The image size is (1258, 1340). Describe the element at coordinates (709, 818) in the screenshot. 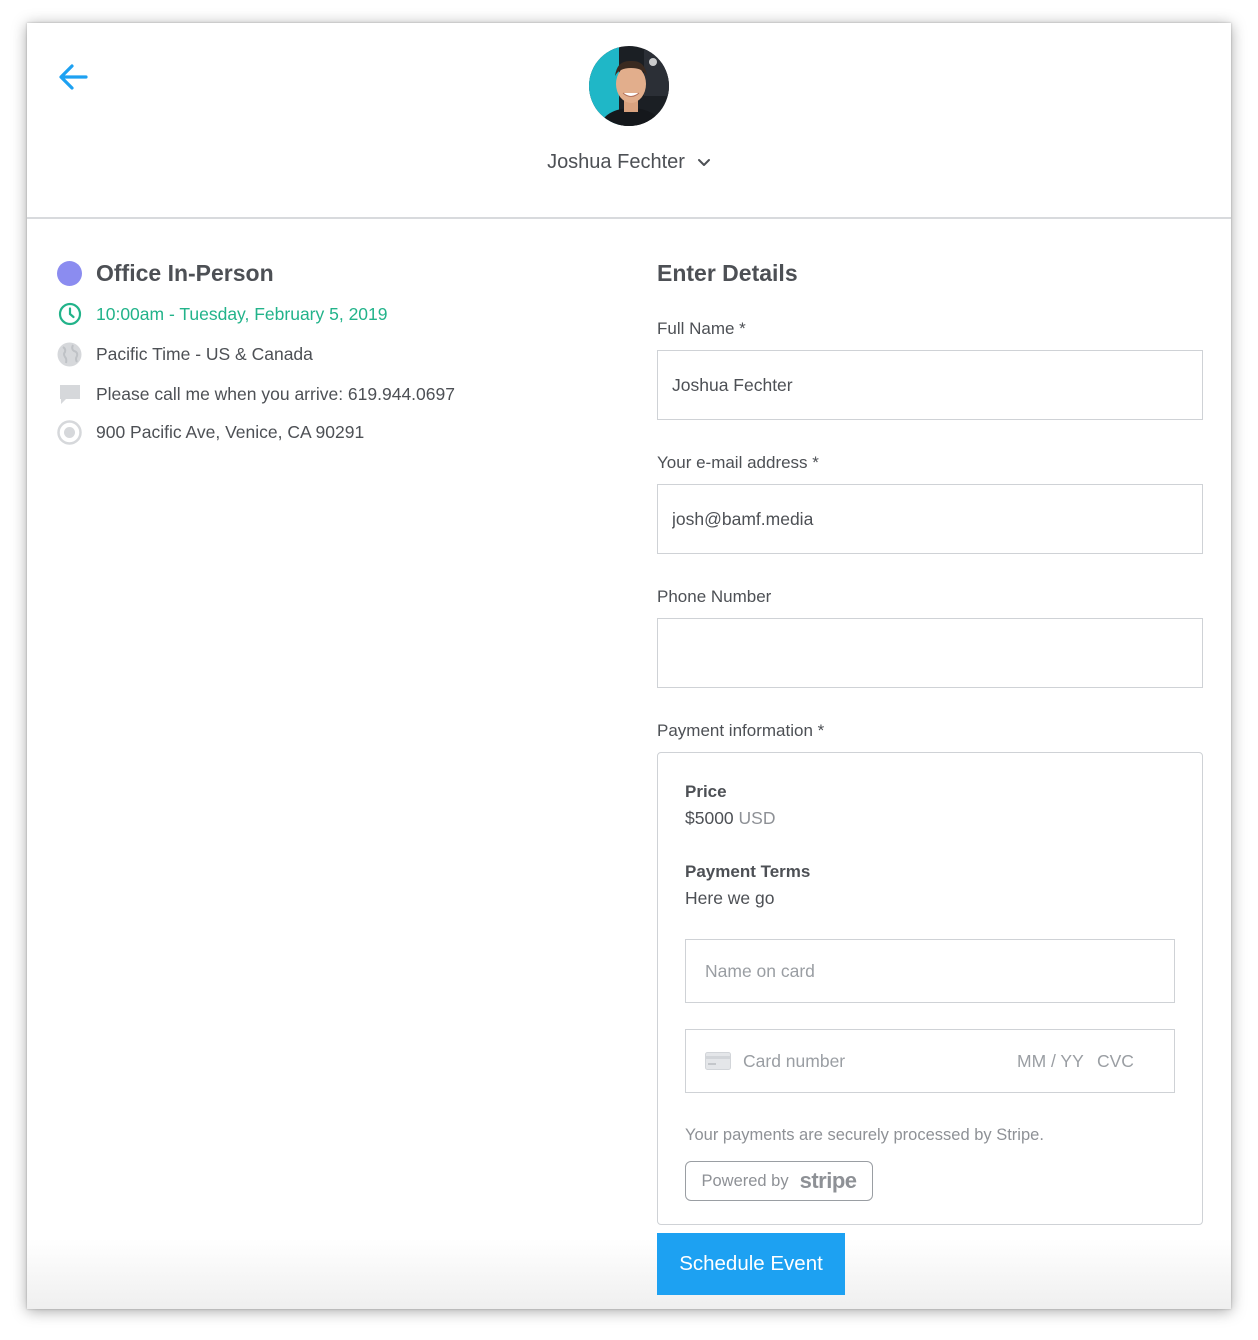

I see `price-amount: $5000` at that location.